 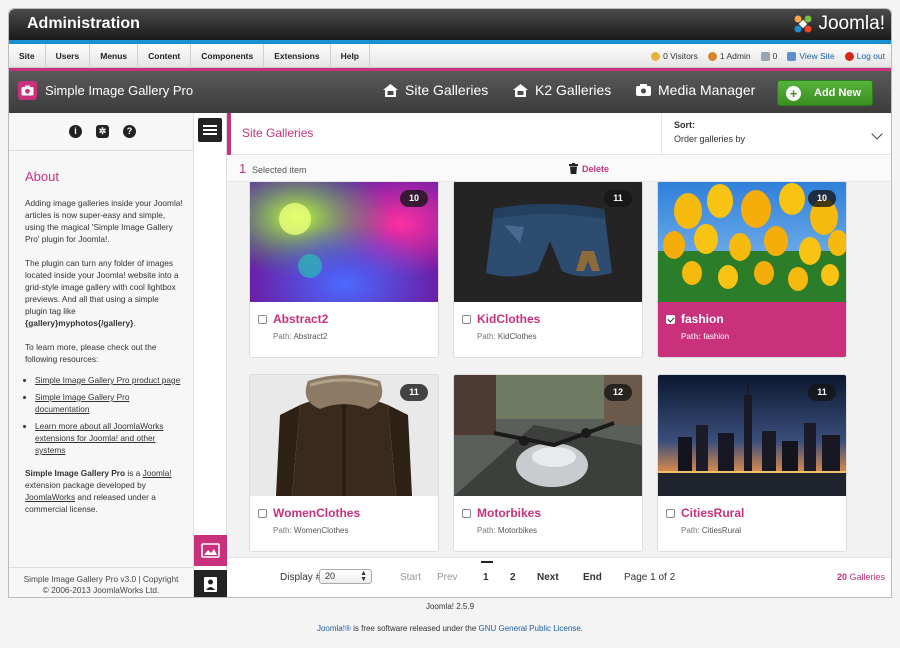 What do you see at coordinates (119, 90) in the screenshot?
I see `app-name: Simple Image Gallery Pro` at bounding box center [119, 90].